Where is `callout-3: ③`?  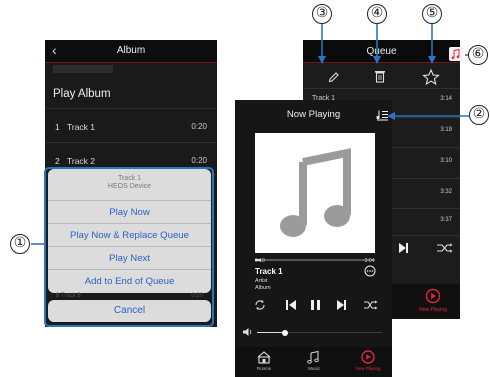
callout-3: ③ is located at coordinates (322, 14).